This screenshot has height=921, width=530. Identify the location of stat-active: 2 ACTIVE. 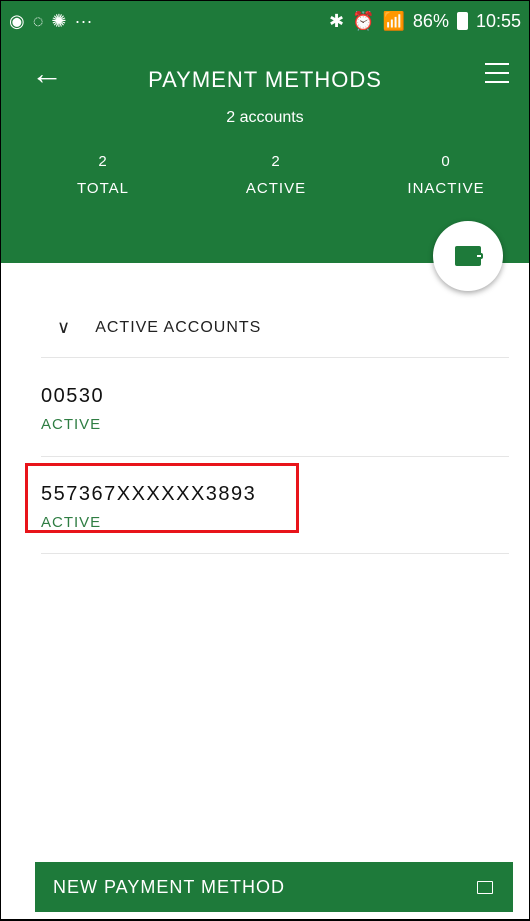
(276, 175).